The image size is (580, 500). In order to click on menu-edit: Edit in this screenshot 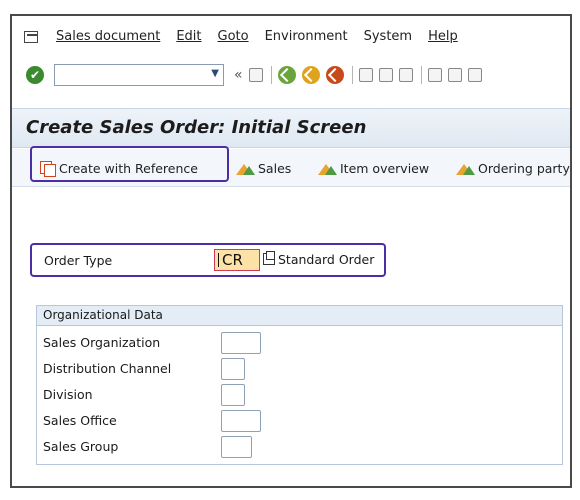, I will do `click(188, 36)`.